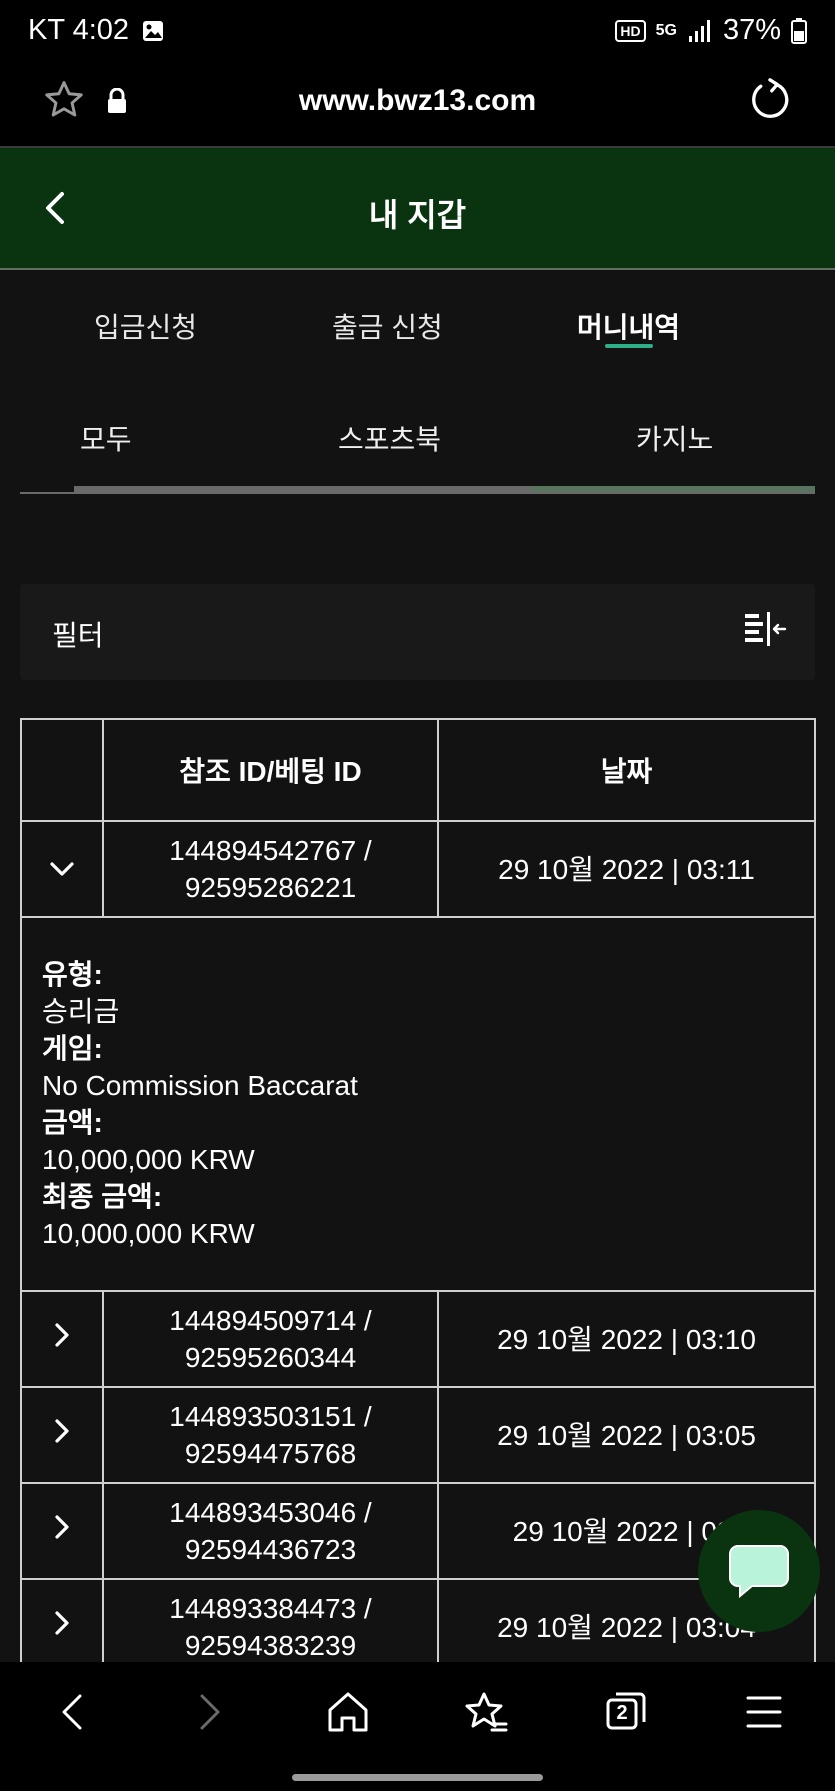 This screenshot has width=835, height=1791. I want to click on ref-cell: 144894542767 / 92595286221, so click(270, 869).